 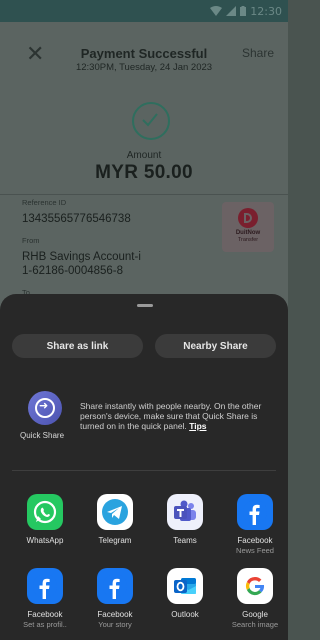 I want to click on nearby-share-button: Nearby Share, so click(x=215, y=346).